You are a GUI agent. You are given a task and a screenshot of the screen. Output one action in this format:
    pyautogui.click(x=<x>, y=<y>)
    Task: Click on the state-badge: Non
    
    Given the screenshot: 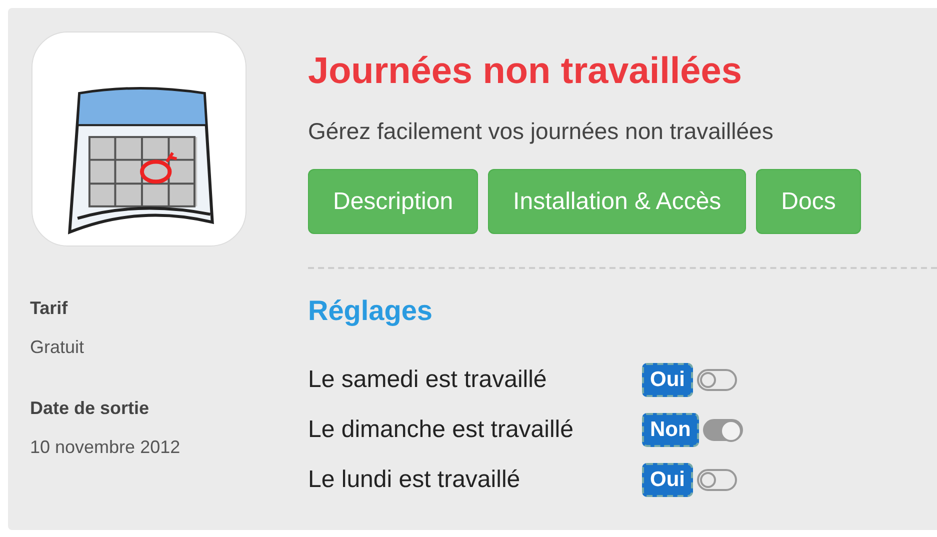 What is the action you would take?
    pyautogui.click(x=670, y=430)
    